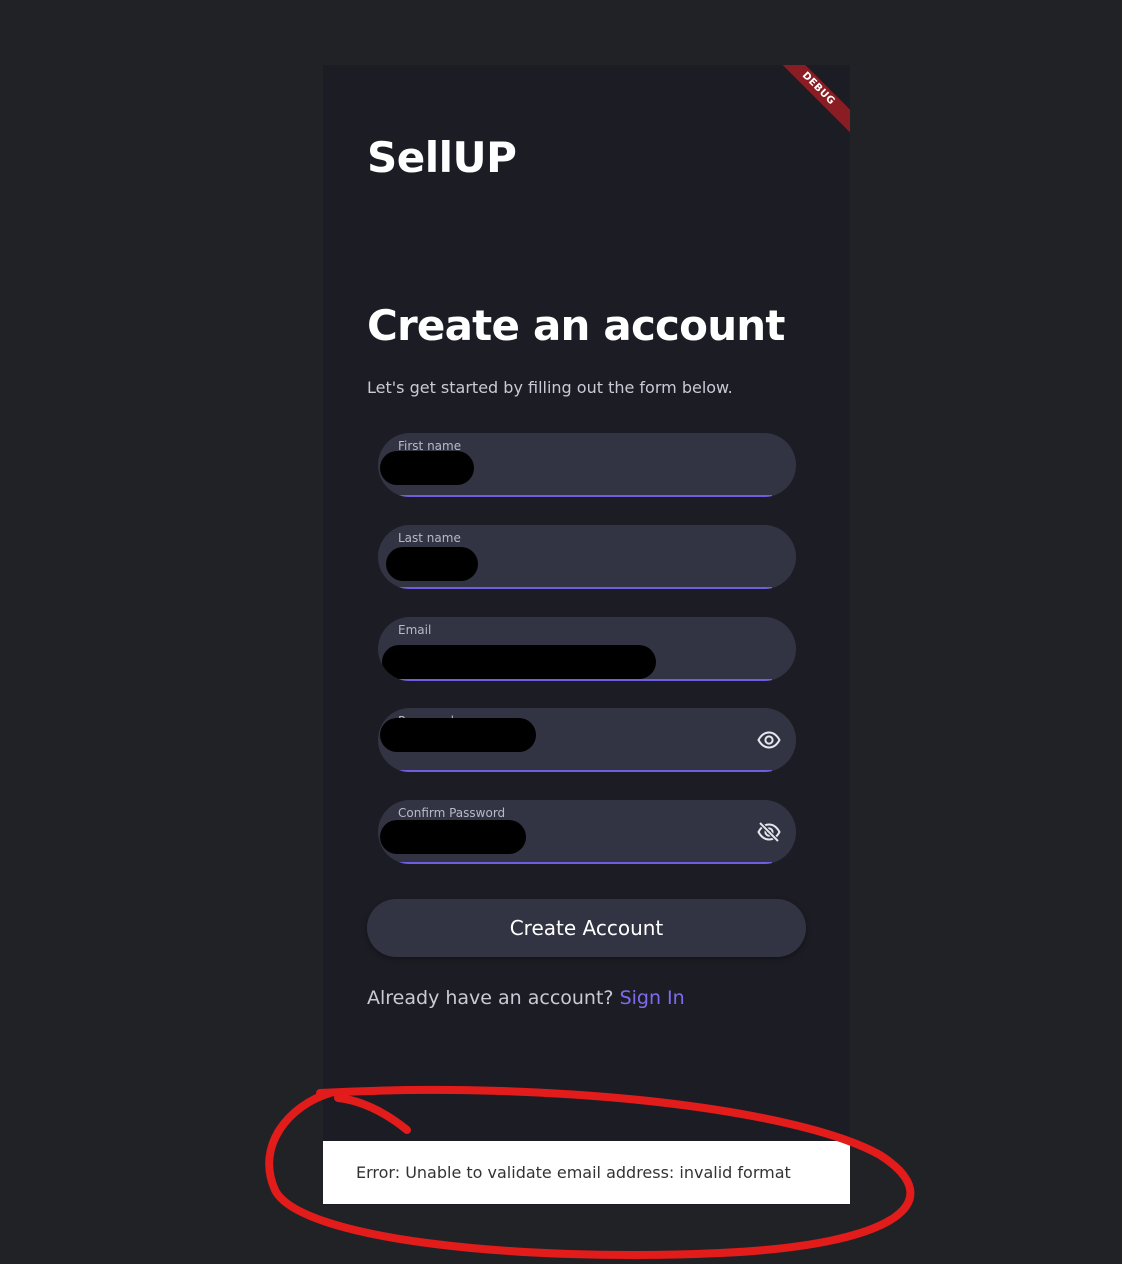  Describe the element at coordinates (429, 538) in the screenshot. I see `last-name-label: Last name` at that location.